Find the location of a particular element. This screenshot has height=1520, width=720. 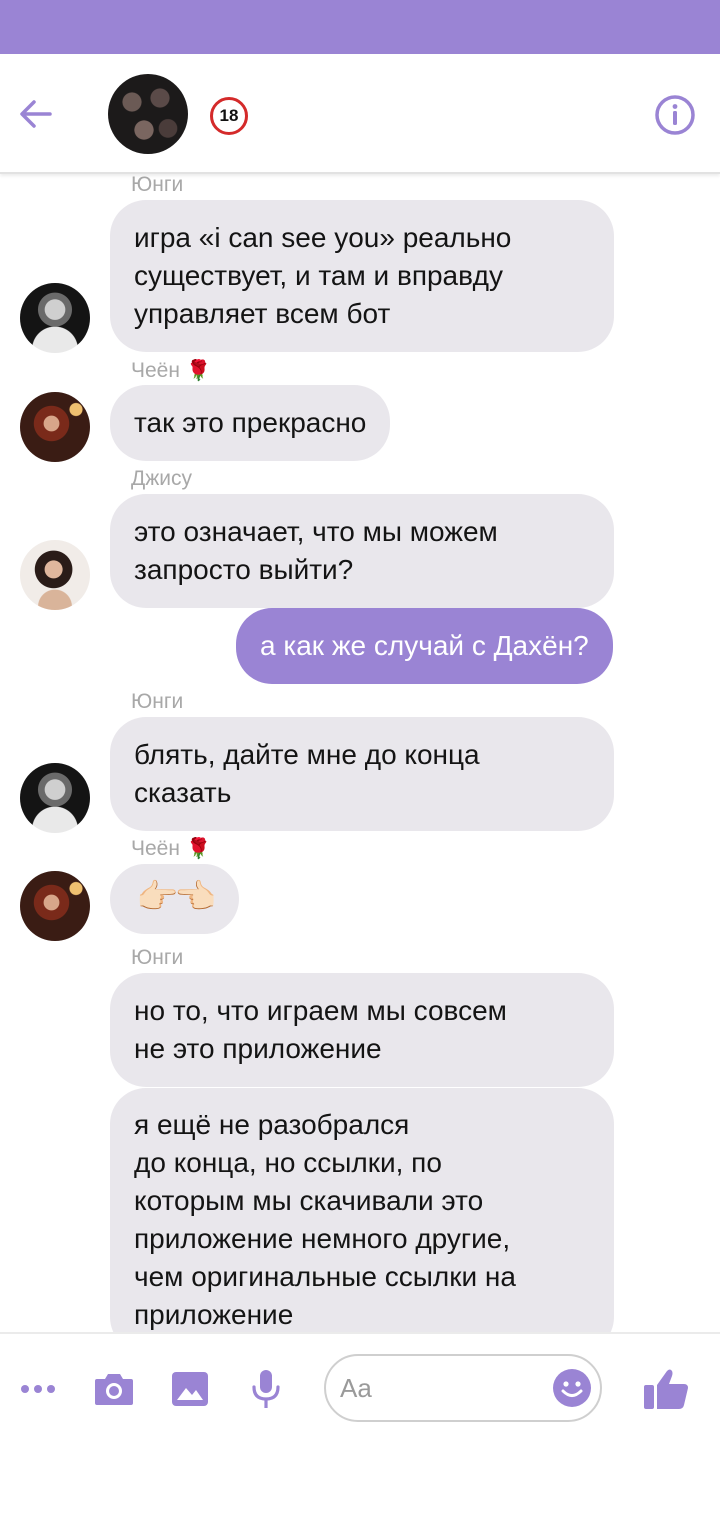

emoji-icon is located at coordinates (572, 1388).